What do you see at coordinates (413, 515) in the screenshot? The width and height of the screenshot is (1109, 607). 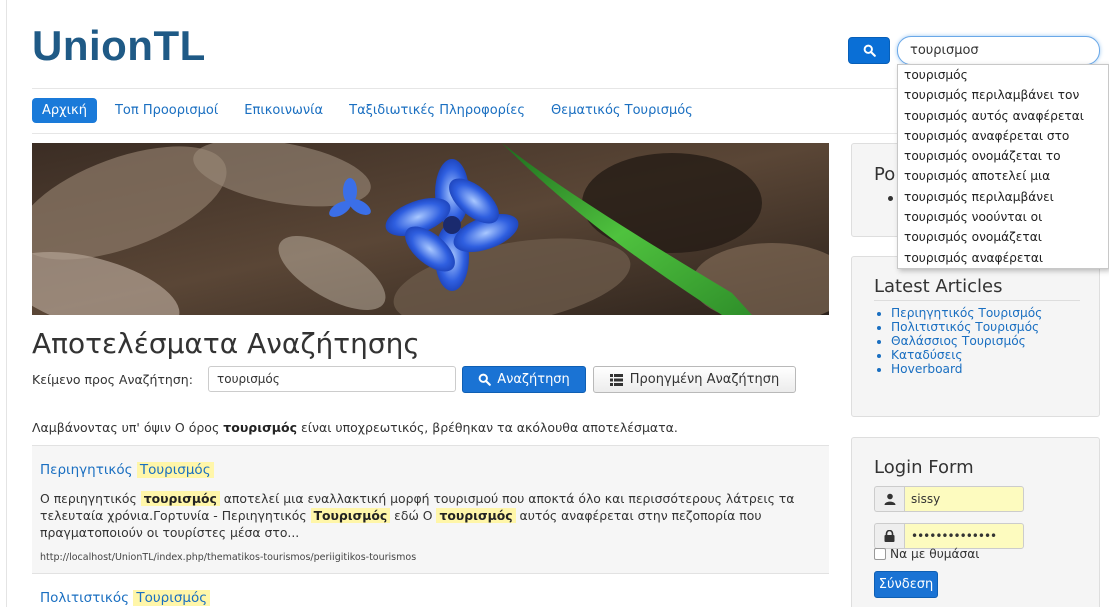 I see `snippet-text: εδώ Ο` at bounding box center [413, 515].